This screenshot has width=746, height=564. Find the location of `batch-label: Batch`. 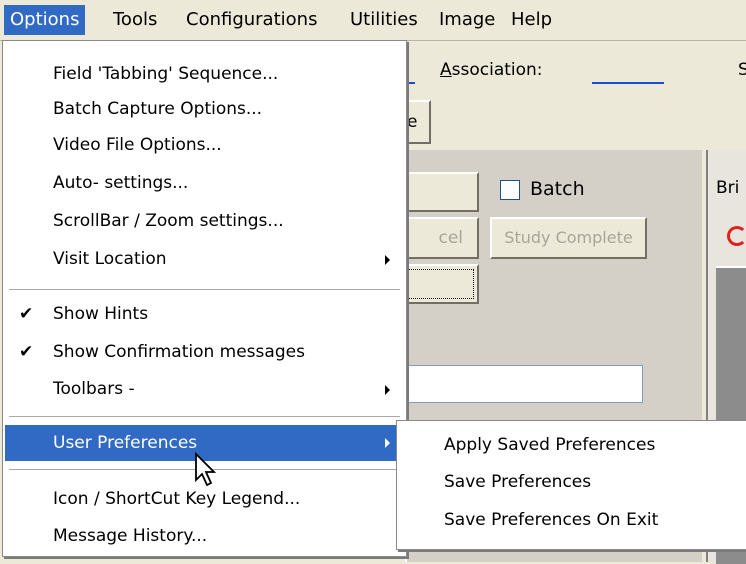

batch-label: Batch is located at coordinates (557, 189).